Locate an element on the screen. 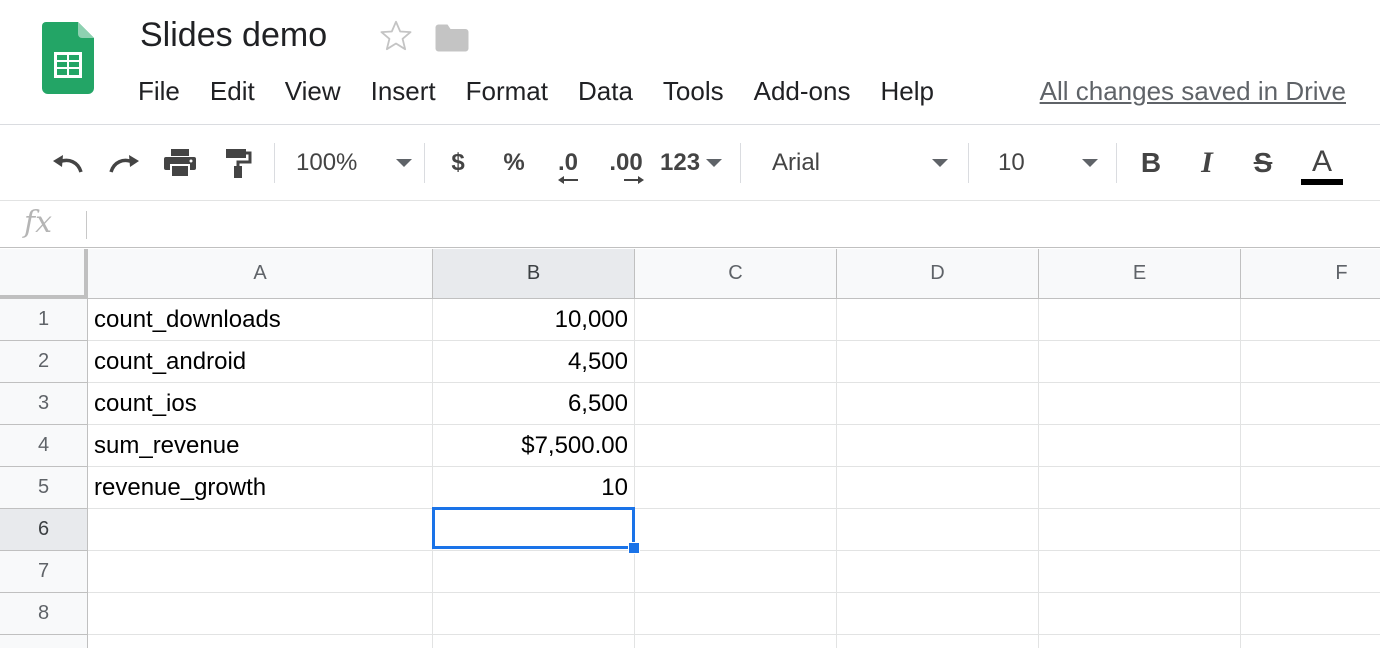  italic-button: I is located at coordinates (1207, 163).